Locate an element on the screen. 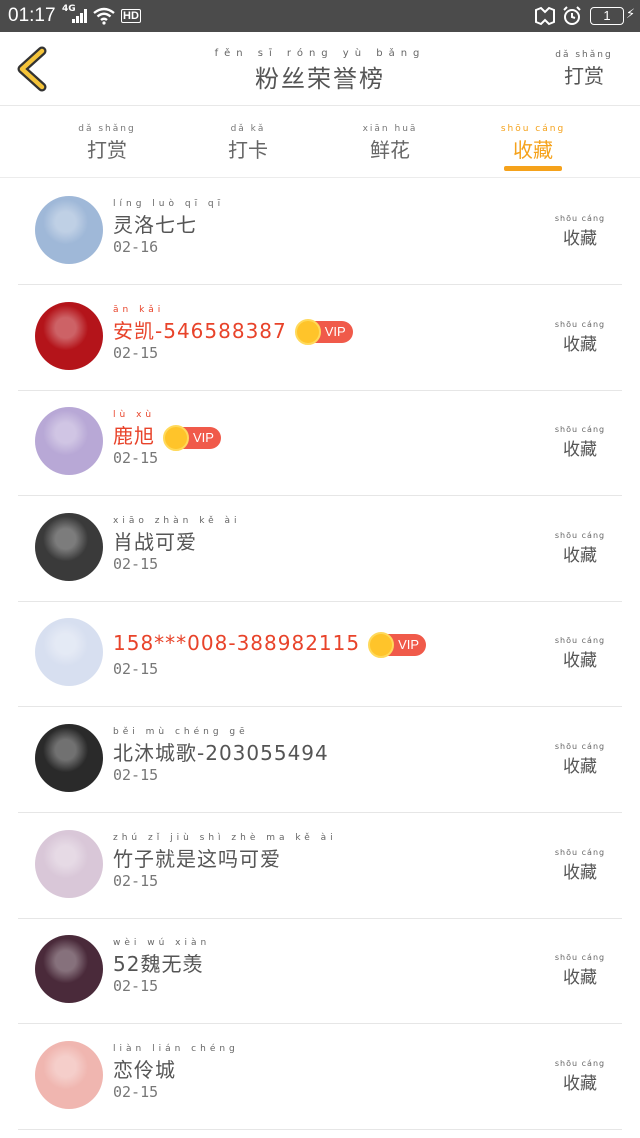  tab-flowers: xiān huā 鲜花 is located at coordinates (390, 143).